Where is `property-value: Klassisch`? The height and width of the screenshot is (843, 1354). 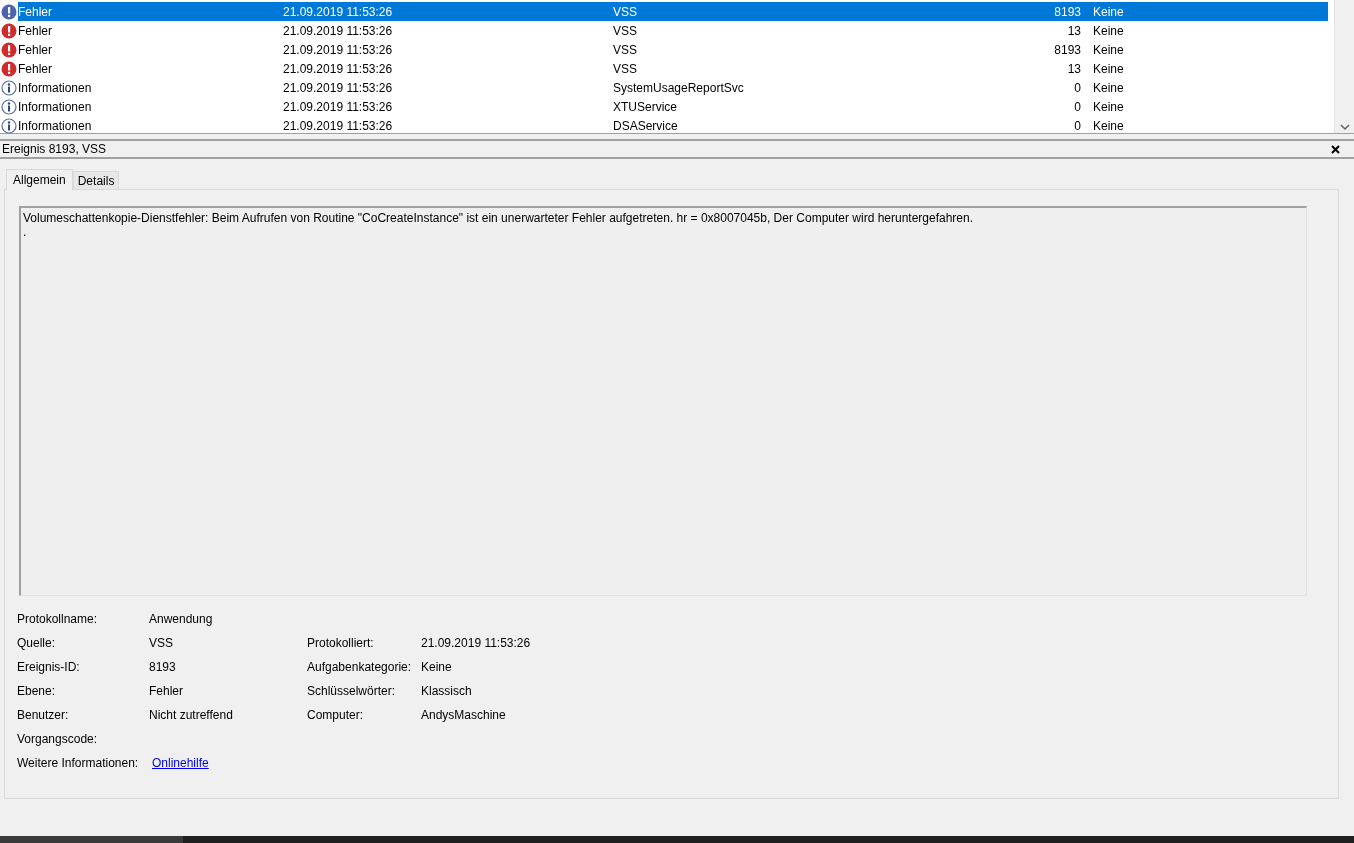
property-value: Klassisch is located at coordinates (446, 691).